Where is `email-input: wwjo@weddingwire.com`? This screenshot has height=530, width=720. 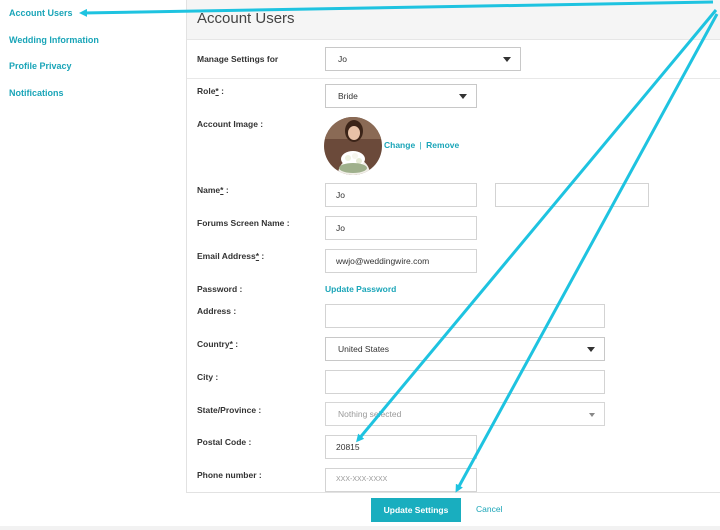
email-input: wwjo@weddingwire.com is located at coordinates (401, 261).